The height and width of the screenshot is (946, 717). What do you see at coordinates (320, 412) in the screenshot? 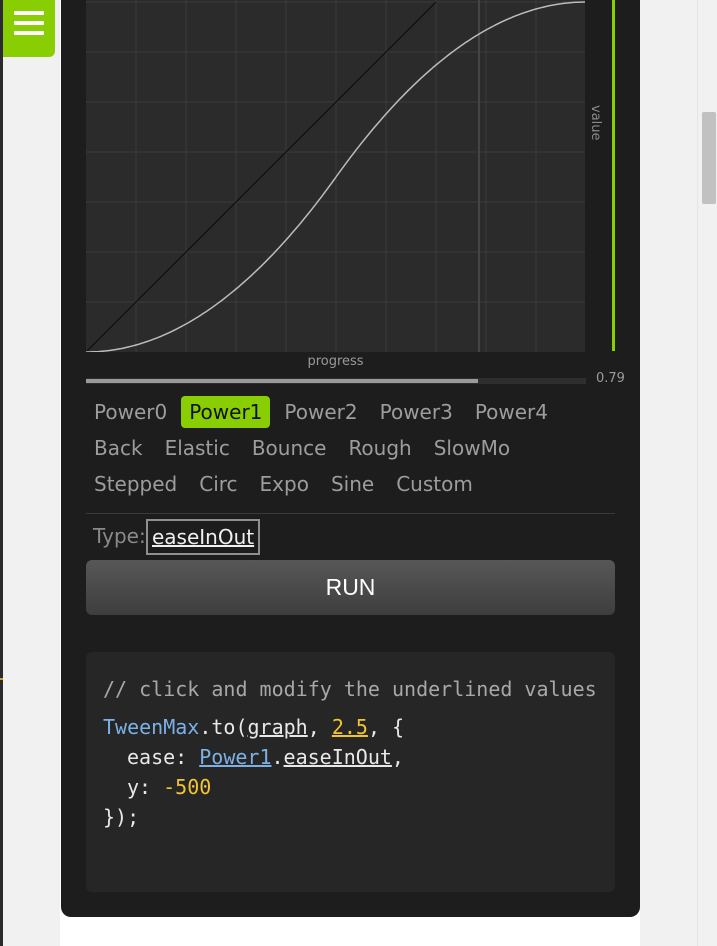
I see `ease-option-power2: Power2` at bounding box center [320, 412].